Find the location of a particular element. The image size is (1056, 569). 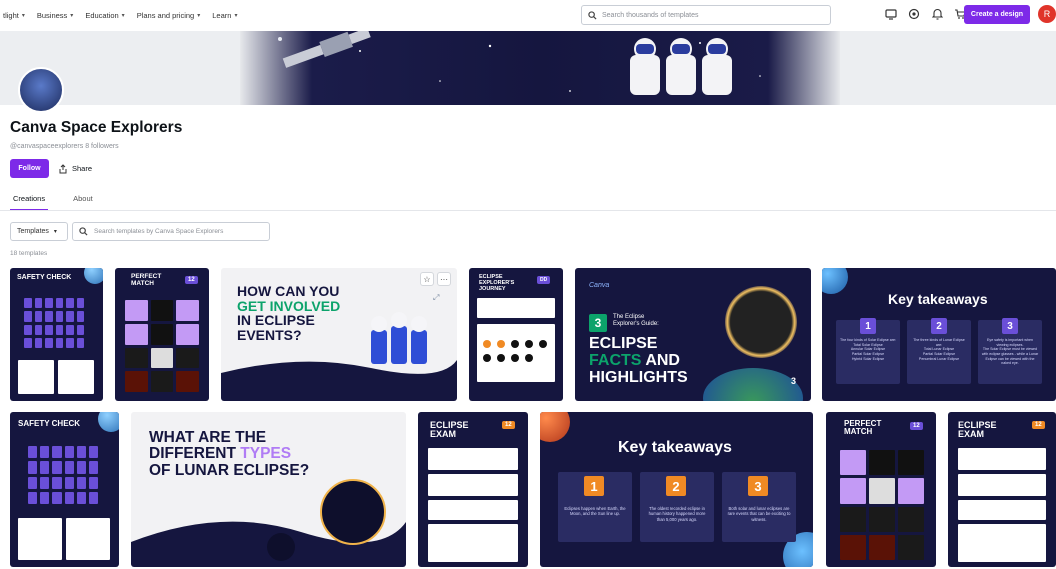

template-count: 18 templates is located at coordinates (29, 253).